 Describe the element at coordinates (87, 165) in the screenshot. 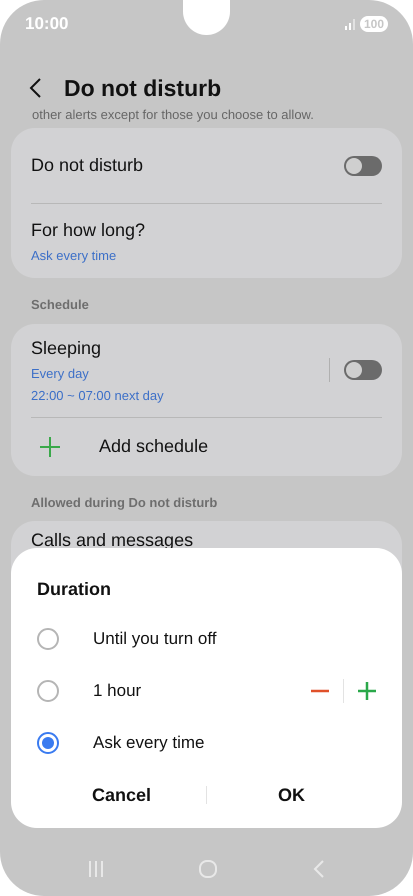

I see `setting-label: Do not disturb` at that location.